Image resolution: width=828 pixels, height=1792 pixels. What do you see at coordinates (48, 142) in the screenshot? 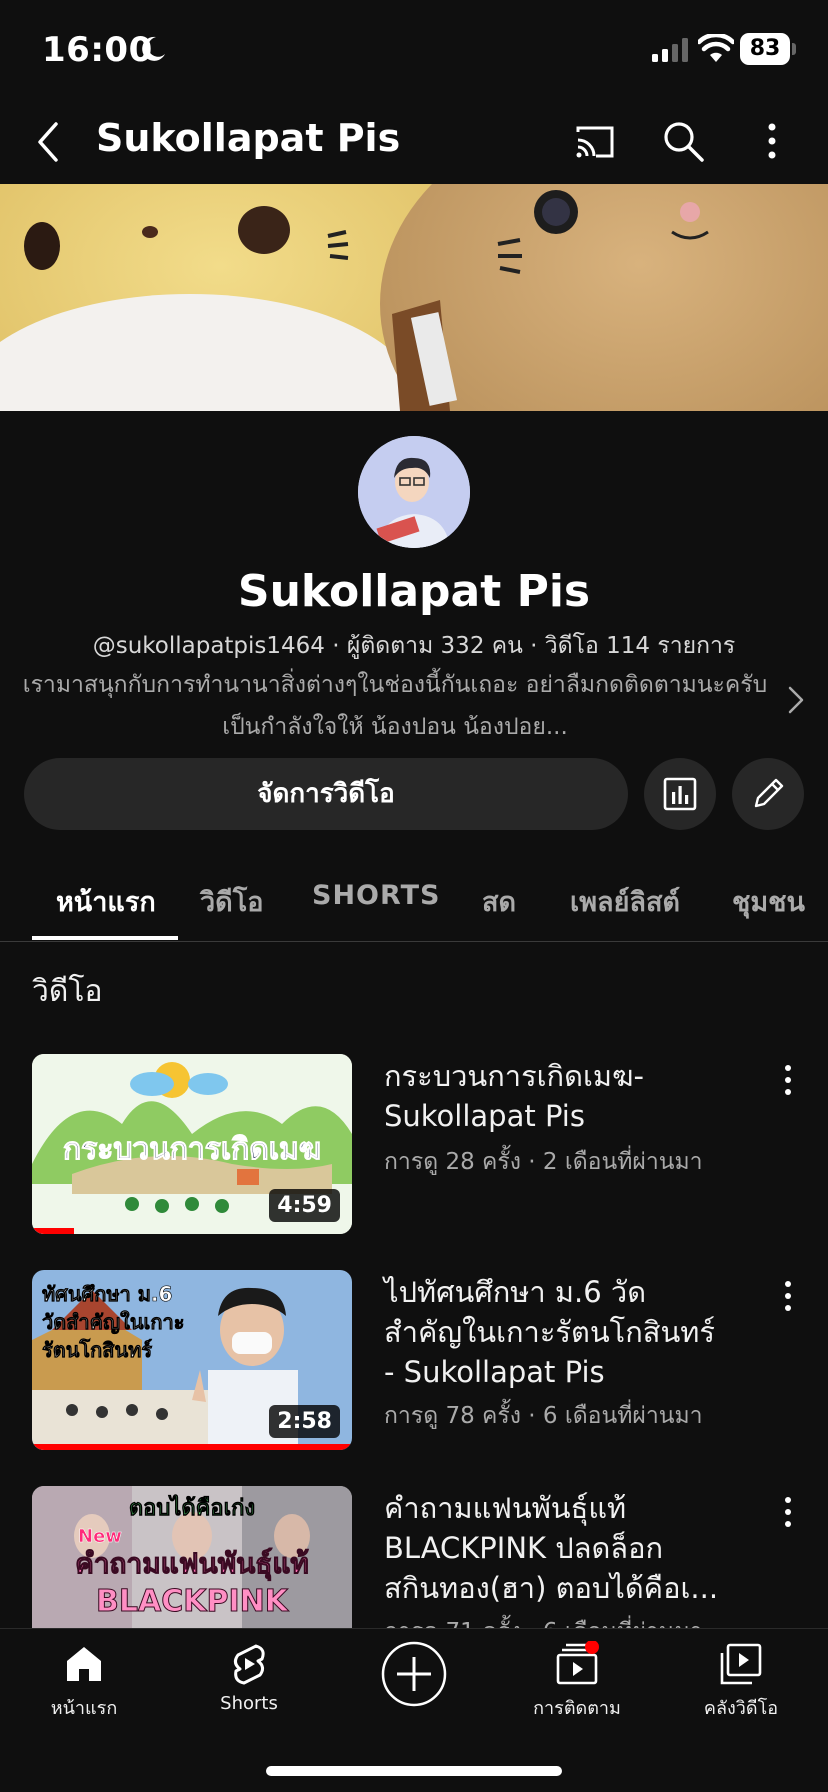
I see `back-arrow-icon` at bounding box center [48, 142].